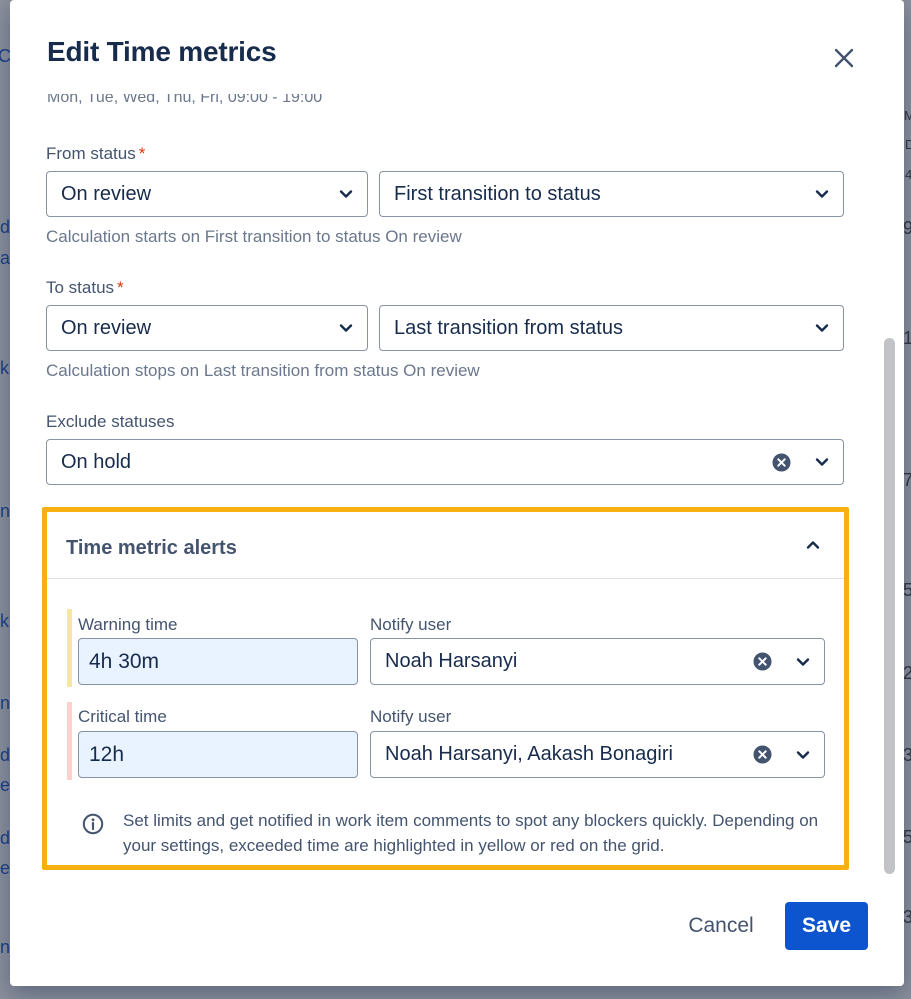 The width and height of the screenshot is (911, 999). I want to click on warning-notify-user-select: Noah Harsanyi, so click(597, 661).